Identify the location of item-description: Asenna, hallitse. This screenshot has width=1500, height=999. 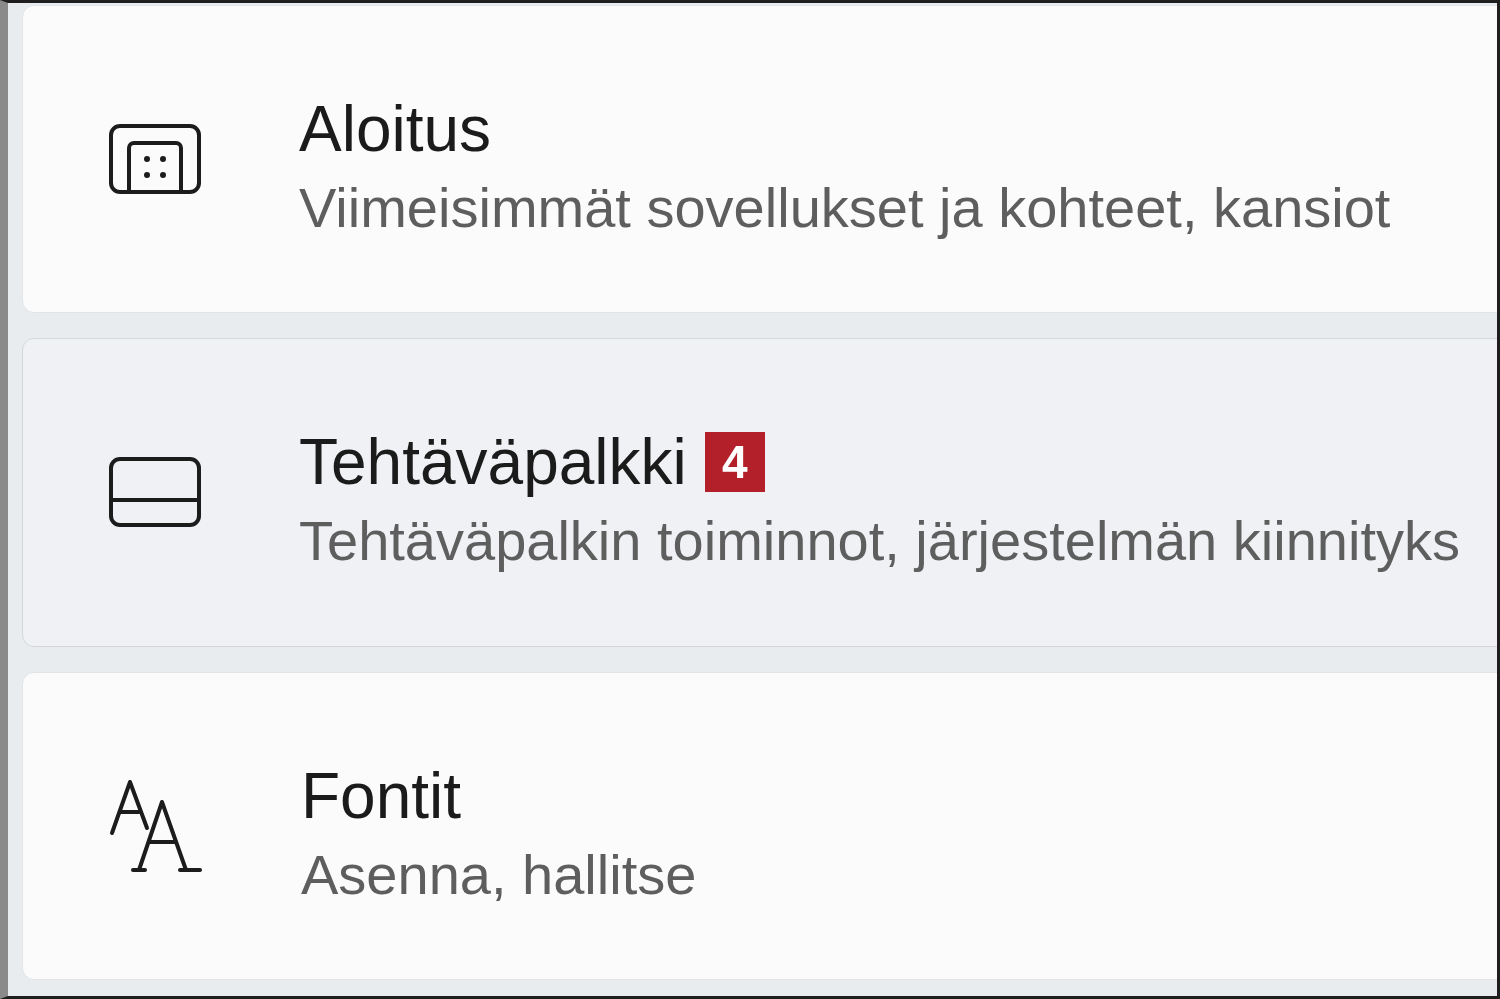
(499, 874).